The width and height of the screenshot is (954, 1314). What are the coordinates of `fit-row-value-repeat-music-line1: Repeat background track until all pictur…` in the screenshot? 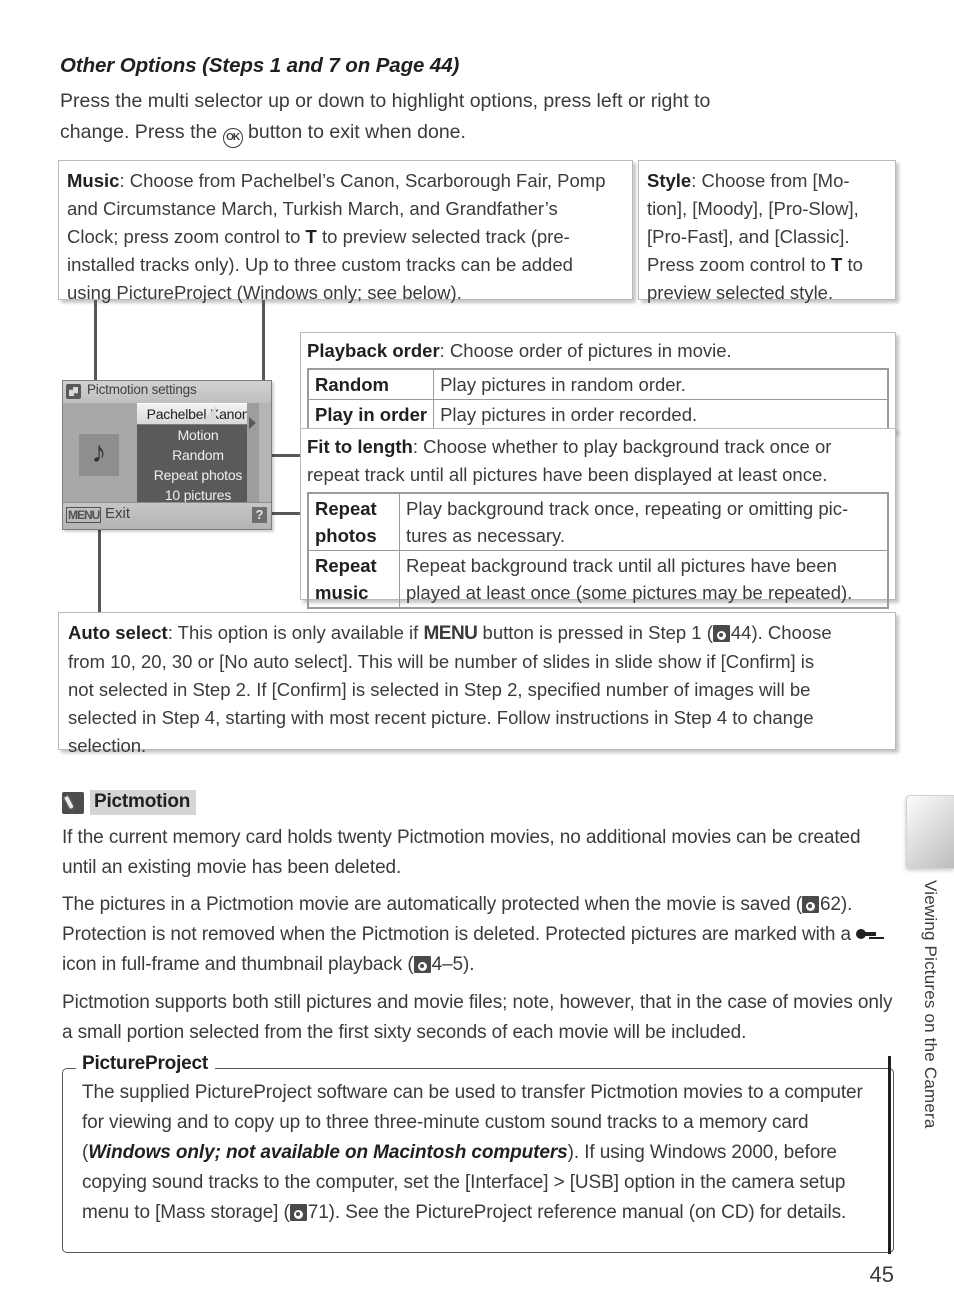 It's located at (621, 565).